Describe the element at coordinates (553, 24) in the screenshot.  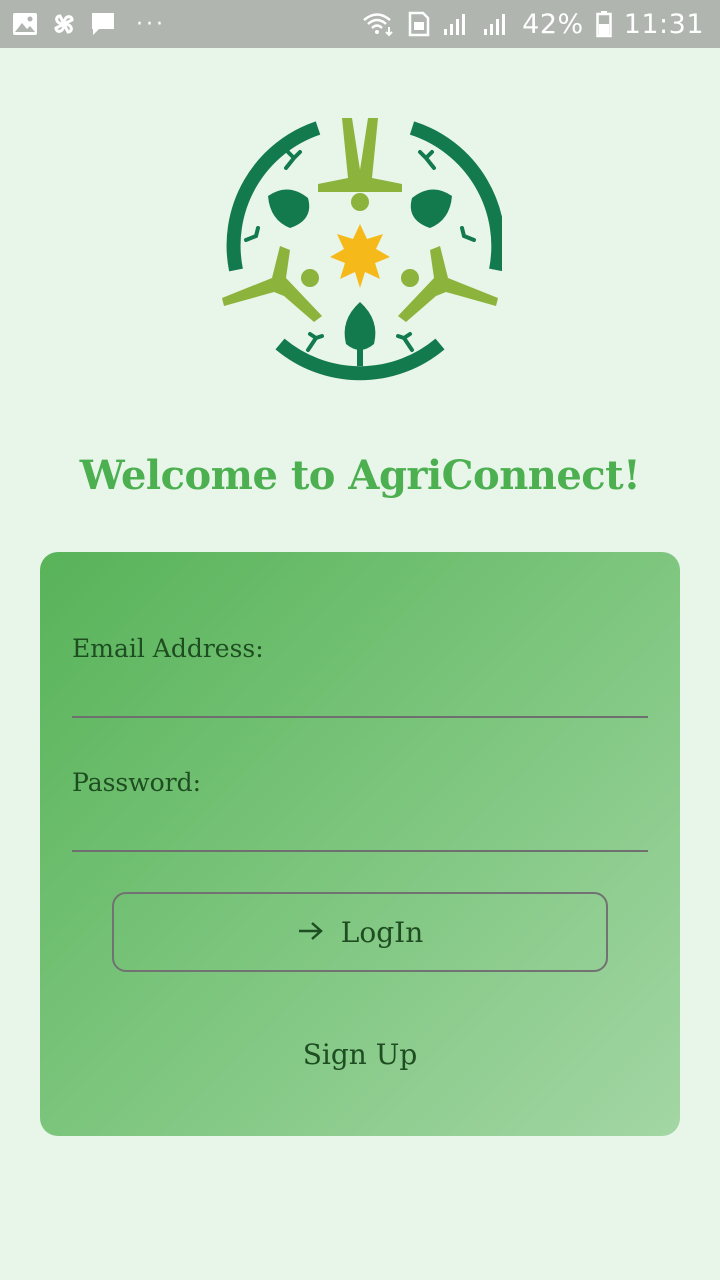
I see `battery-percent: 42%` at that location.